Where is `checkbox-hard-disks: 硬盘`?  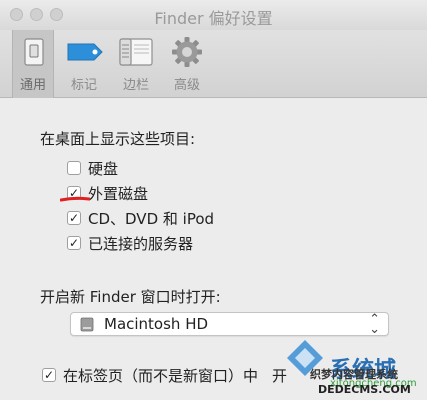
checkbox-hard-disks: 硬盘 is located at coordinates (92, 168).